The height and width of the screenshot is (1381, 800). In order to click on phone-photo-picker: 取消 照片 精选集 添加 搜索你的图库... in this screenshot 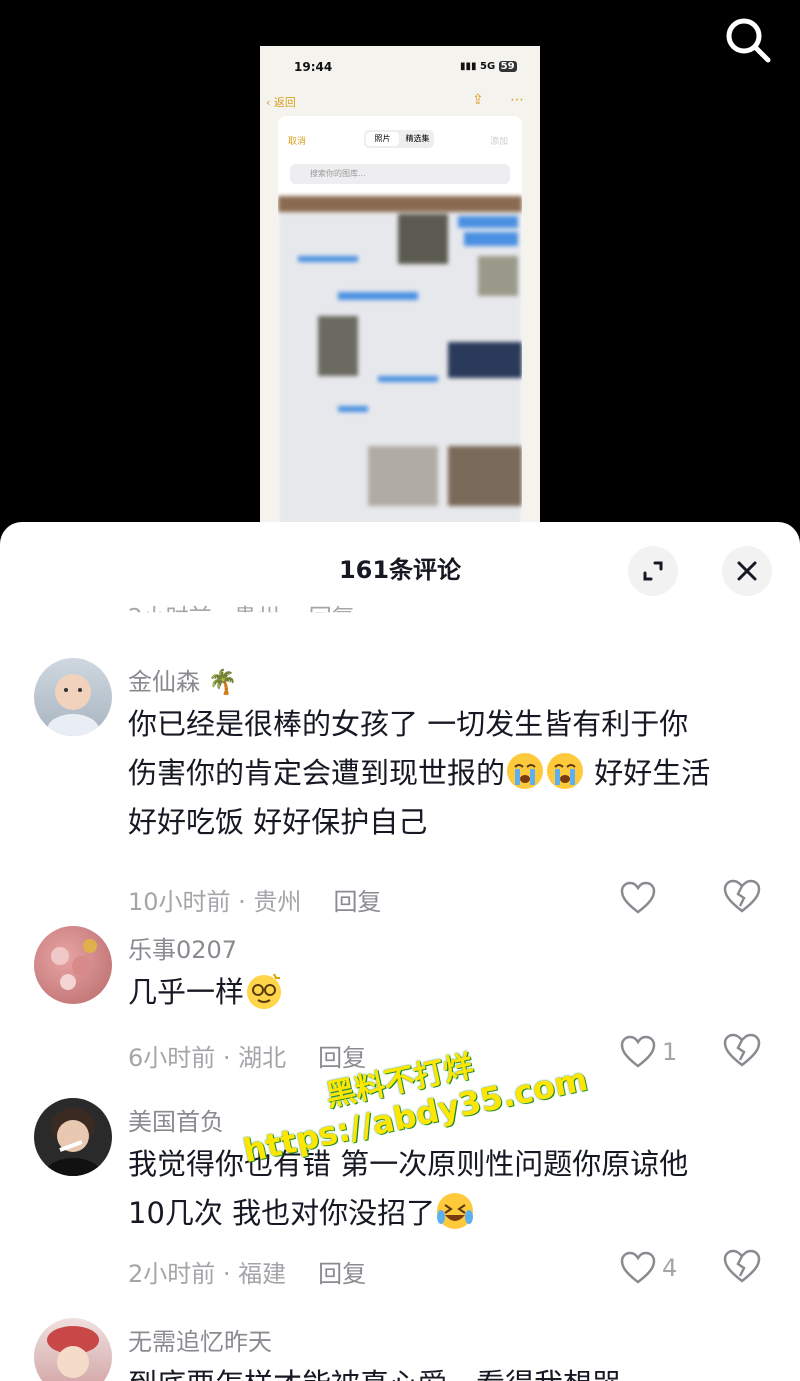, I will do `click(400, 321)`.